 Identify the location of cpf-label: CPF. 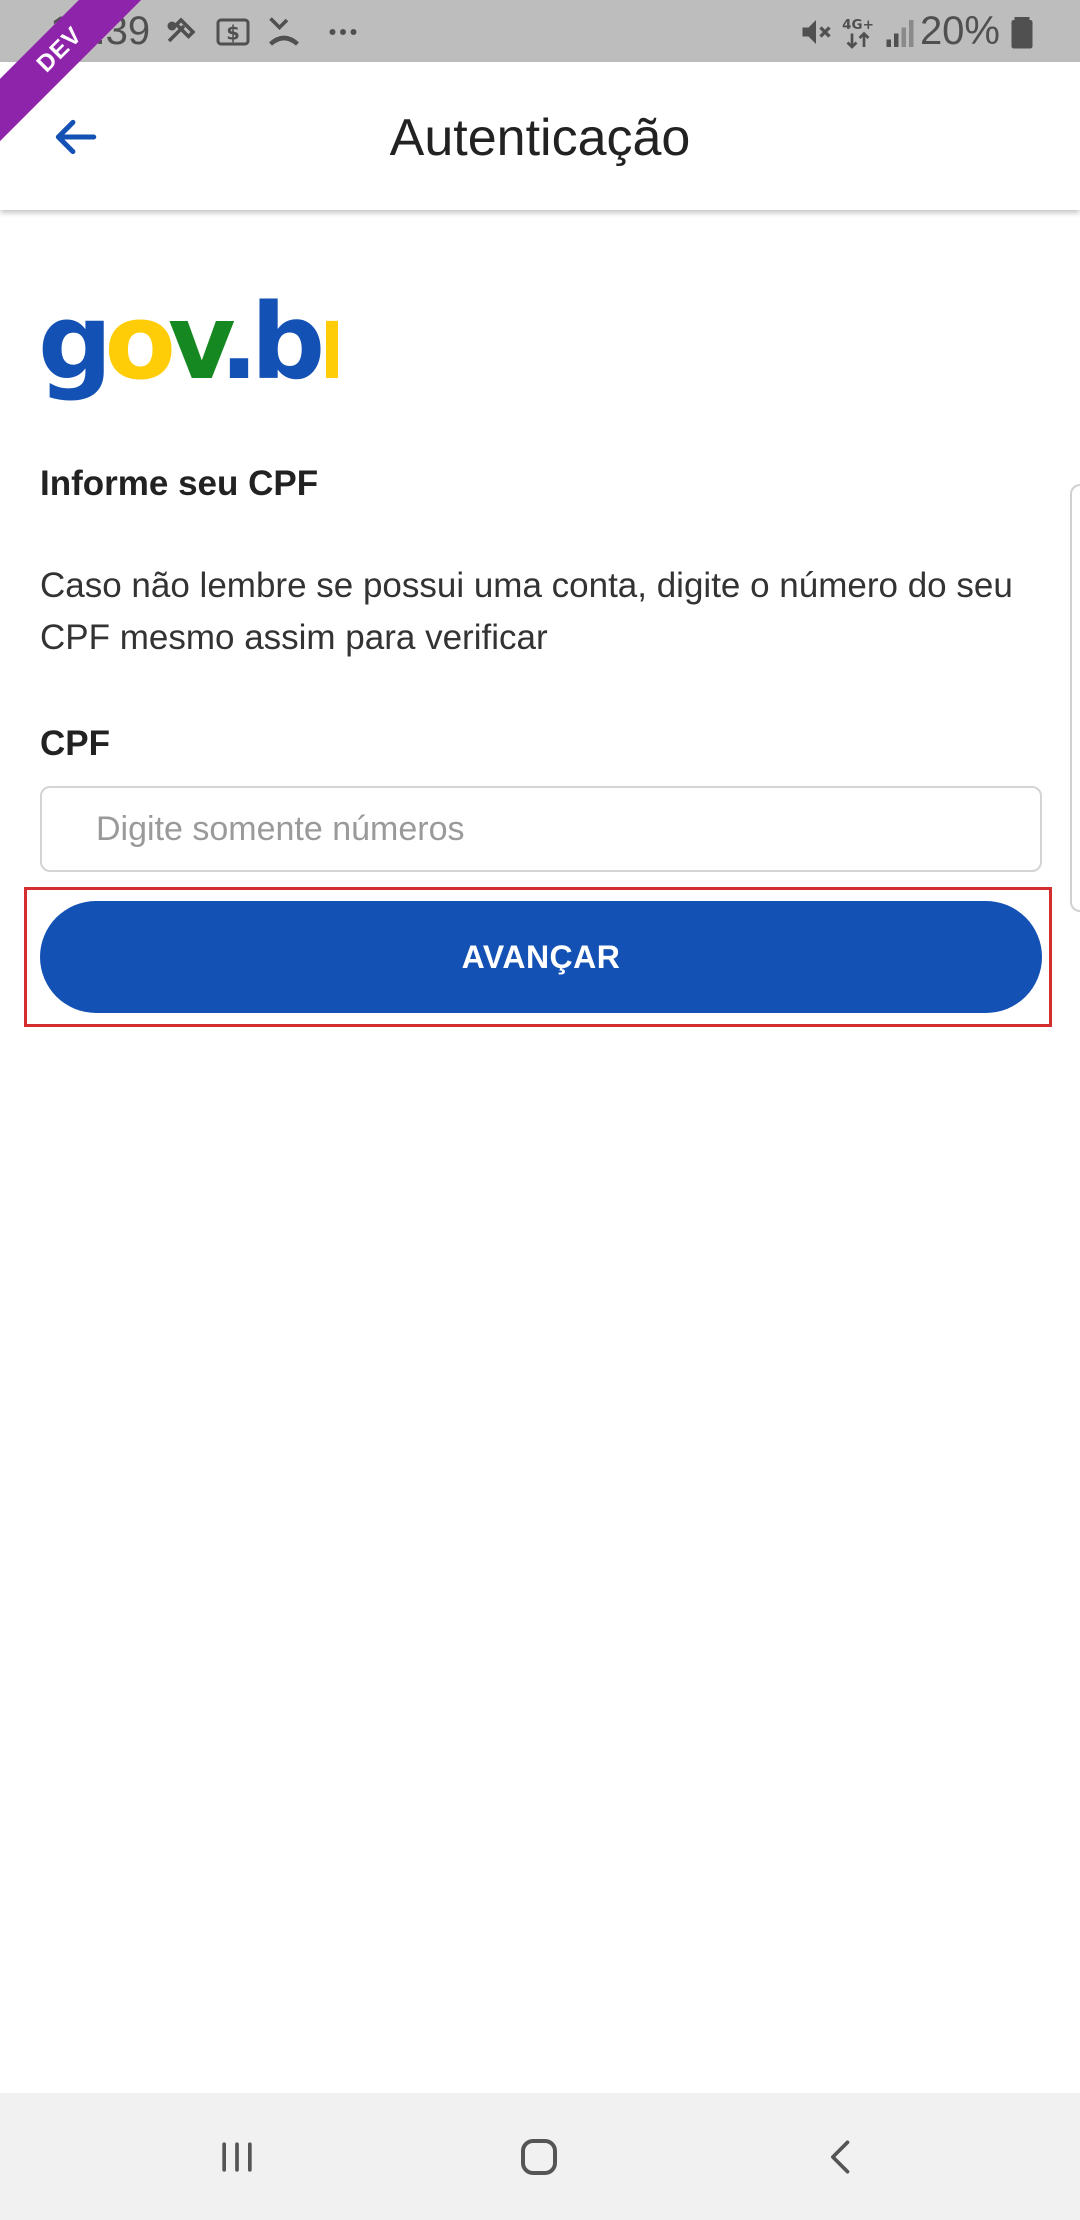
(75, 743).